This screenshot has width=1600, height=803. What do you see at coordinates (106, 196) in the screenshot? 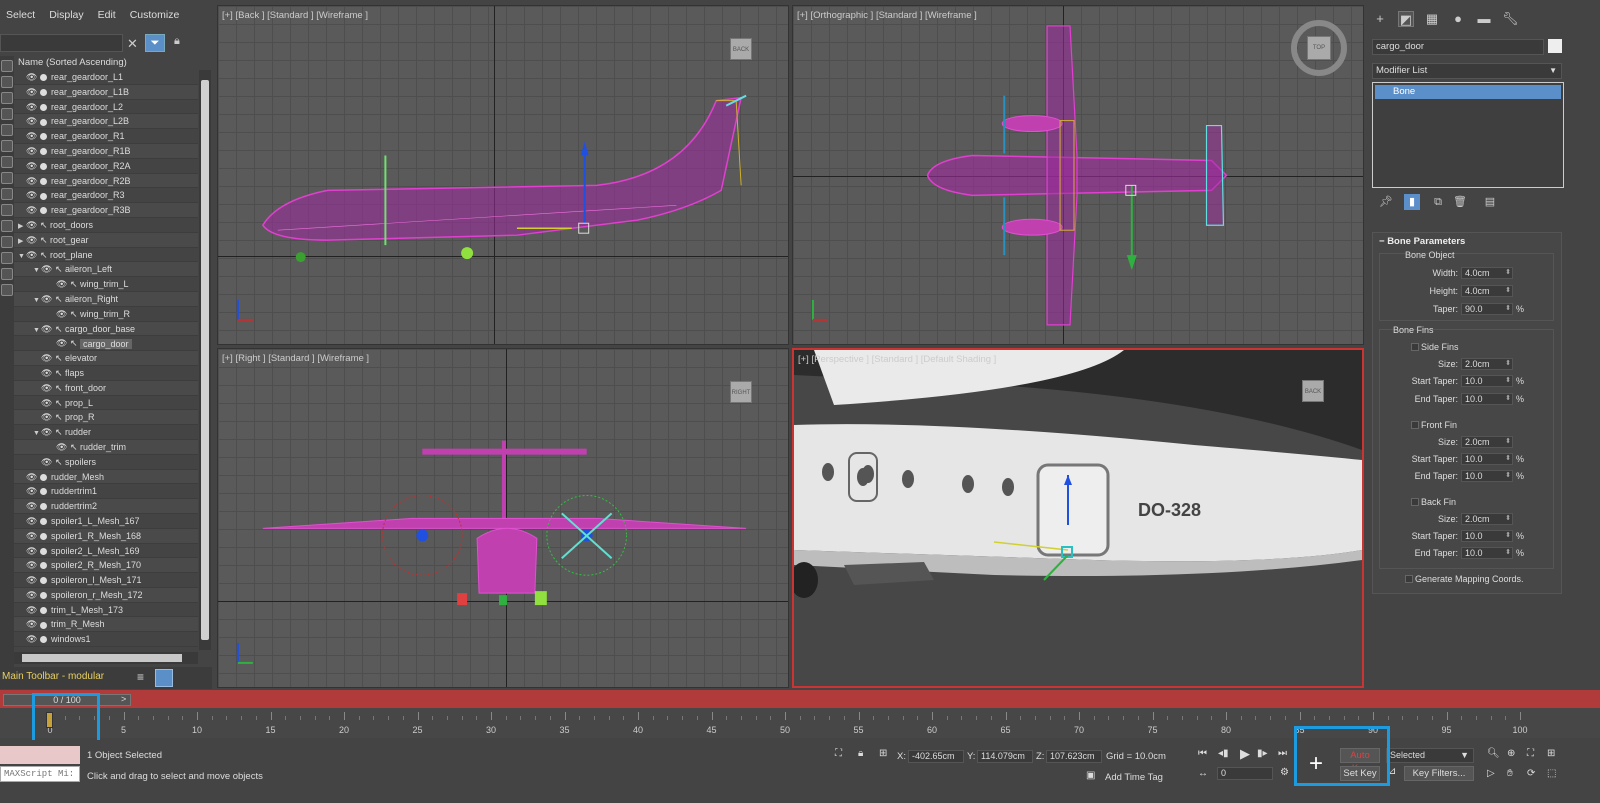
I see `scene-explorer-row: 👁︎ rear_geardoor_R3` at bounding box center [106, 196].